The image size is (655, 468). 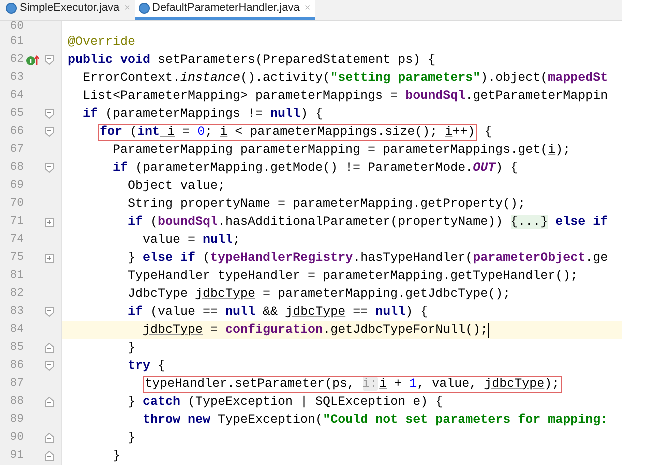 I want to click on line-number: 85, so click(x=16, y=348).